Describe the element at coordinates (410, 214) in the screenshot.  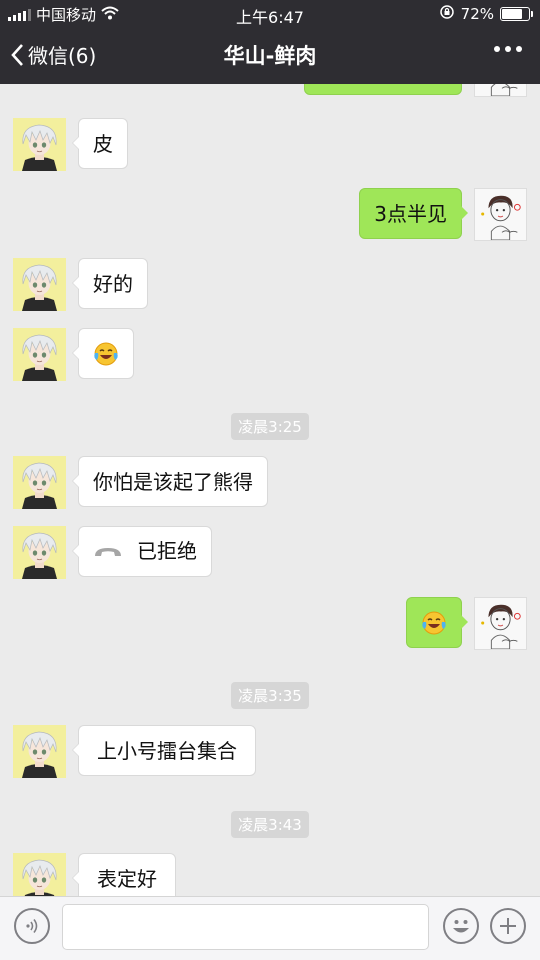
I see `message-text: 3点半见` at that location.